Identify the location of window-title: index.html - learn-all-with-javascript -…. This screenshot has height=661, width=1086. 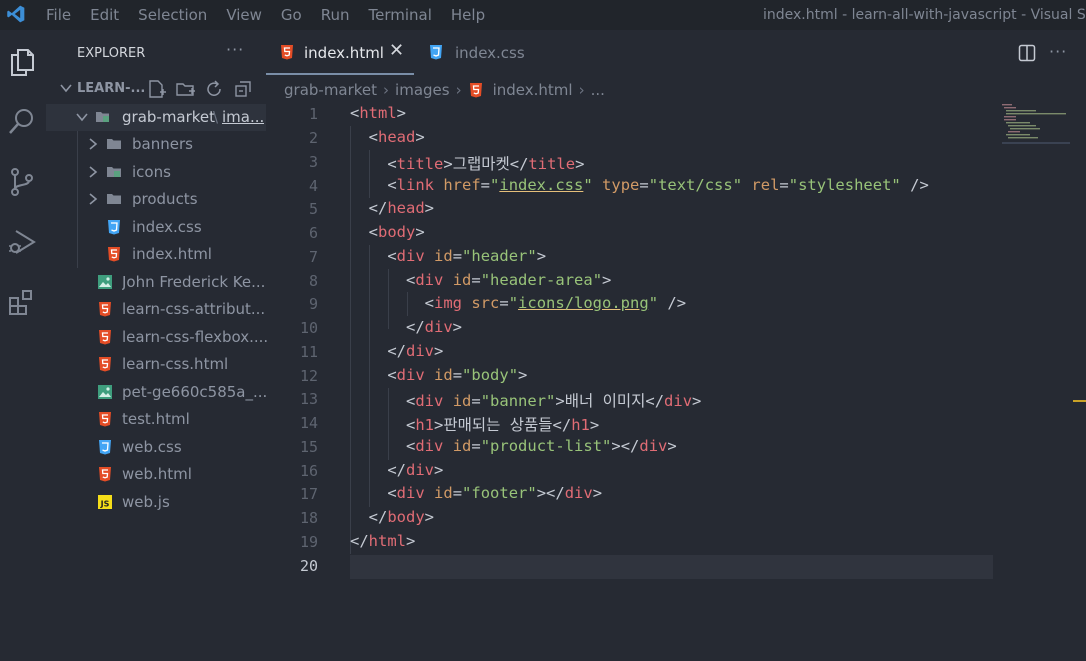
(924, 15).